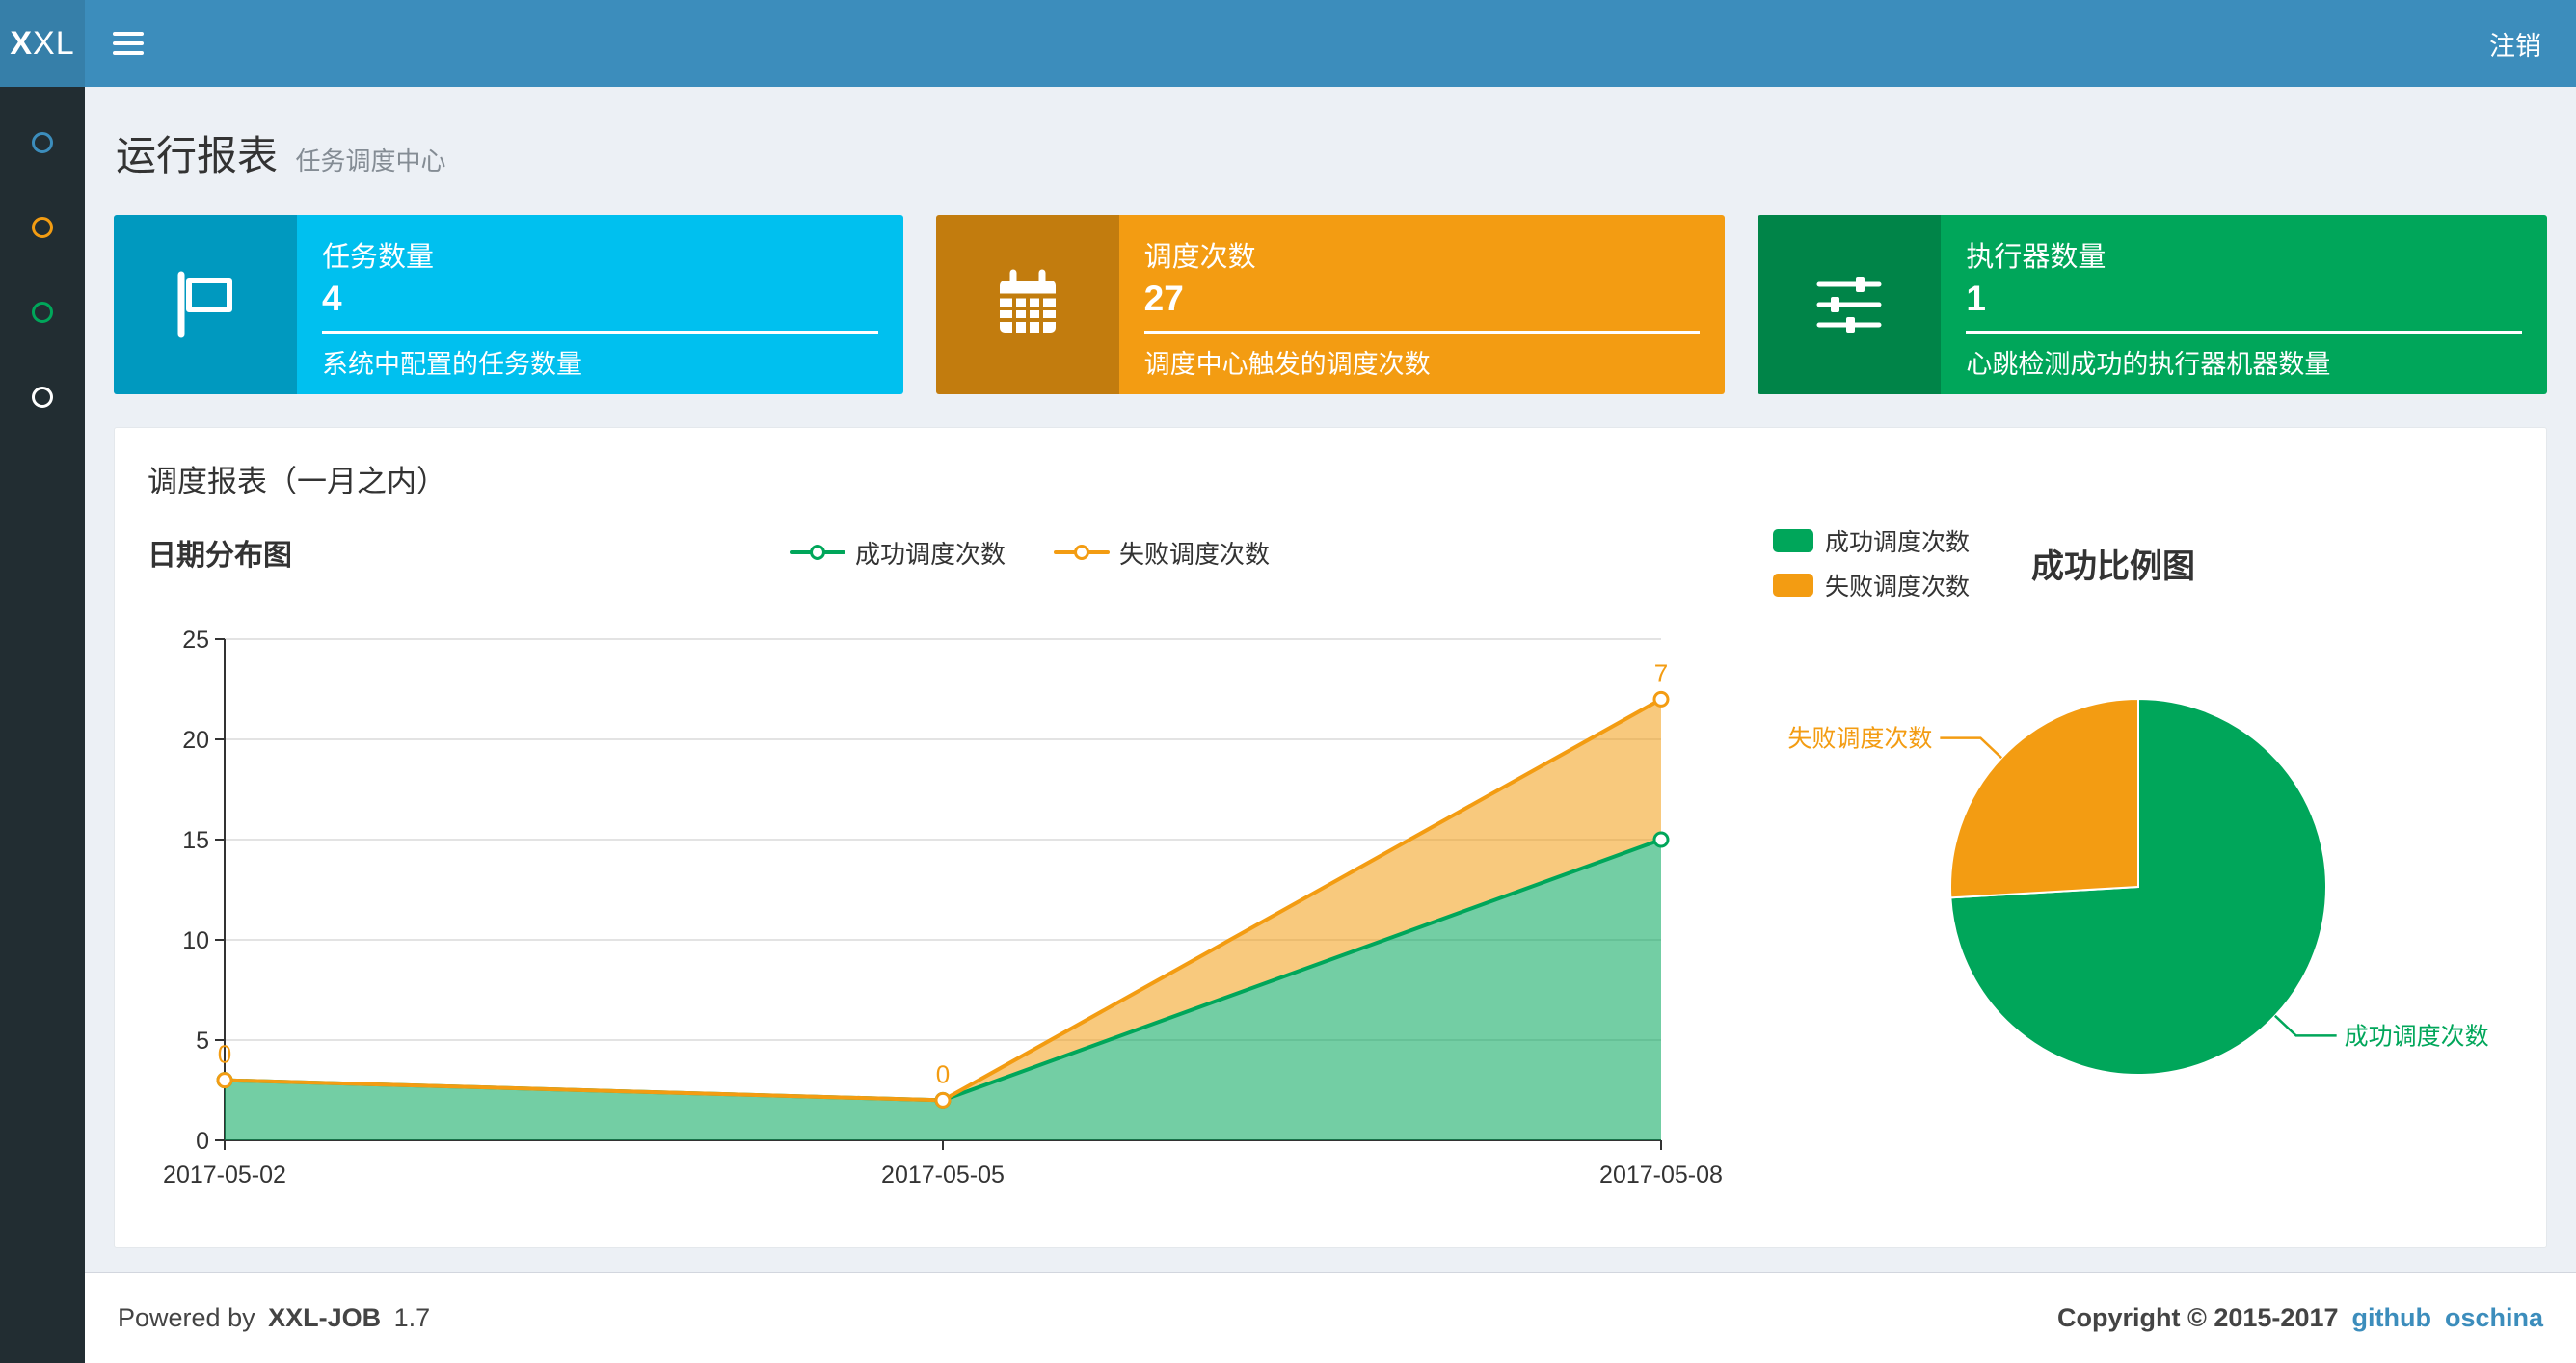  Describe the element at coordinates (196, 940) in the screenshot. I see `svg-text: 10` at that location.